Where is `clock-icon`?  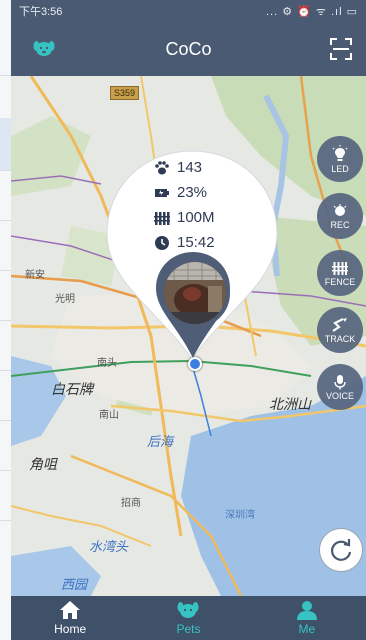 clock-icon is located at coordinates (162, 242).